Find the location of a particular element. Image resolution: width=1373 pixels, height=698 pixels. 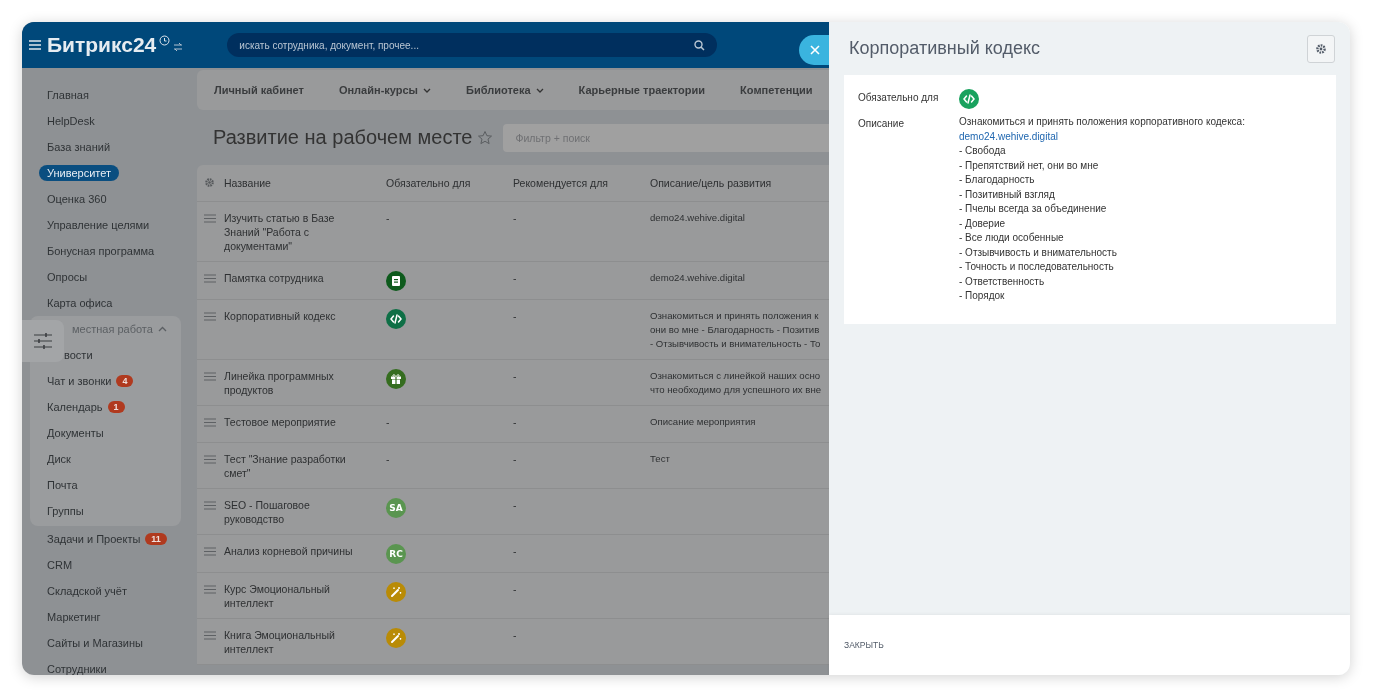

nav-tab: Карьерные траектории is located at coordinates (642, 90).